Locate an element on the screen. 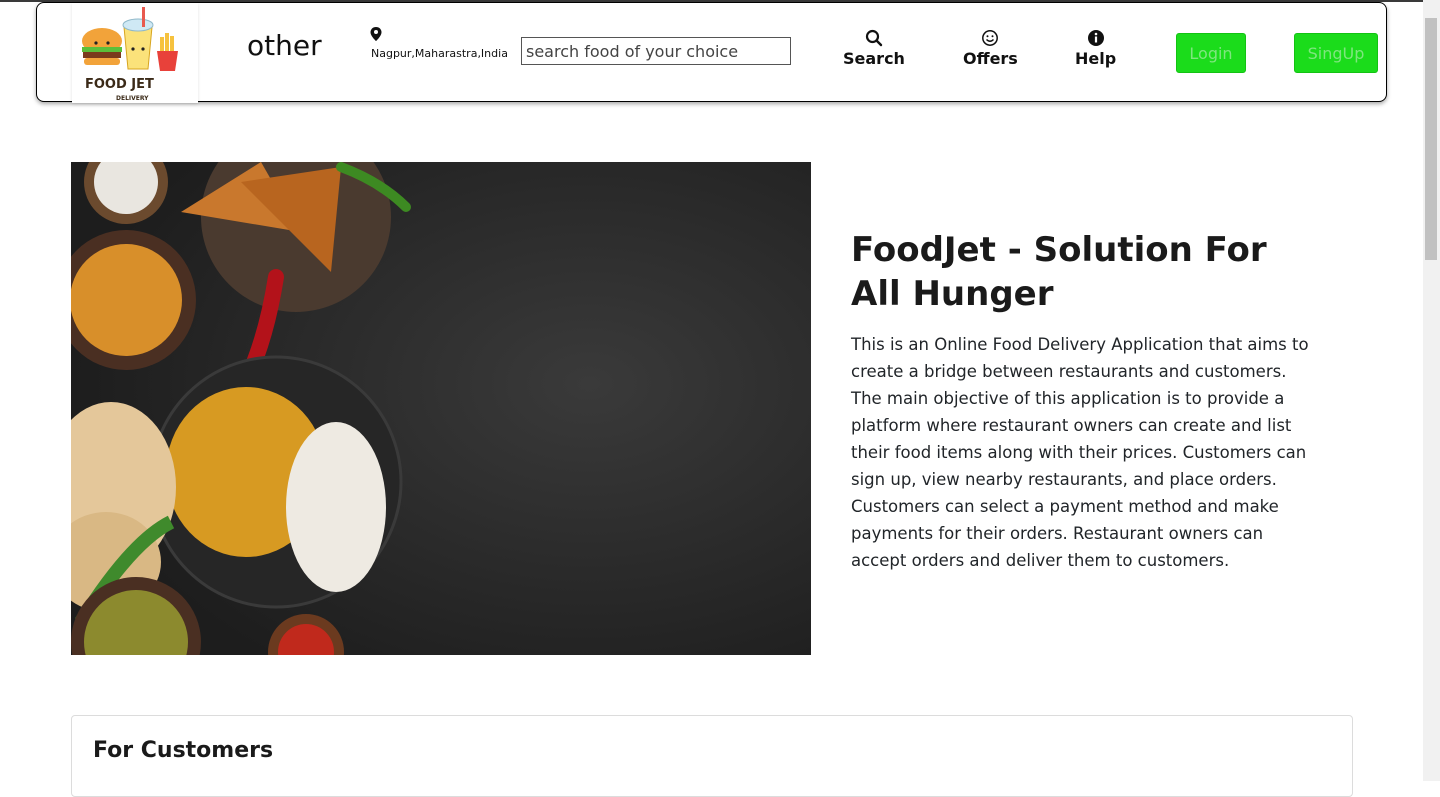 This screenshot has height=797, width=1440. svg-text: FOOD JET is located at coordinates (119, 84).